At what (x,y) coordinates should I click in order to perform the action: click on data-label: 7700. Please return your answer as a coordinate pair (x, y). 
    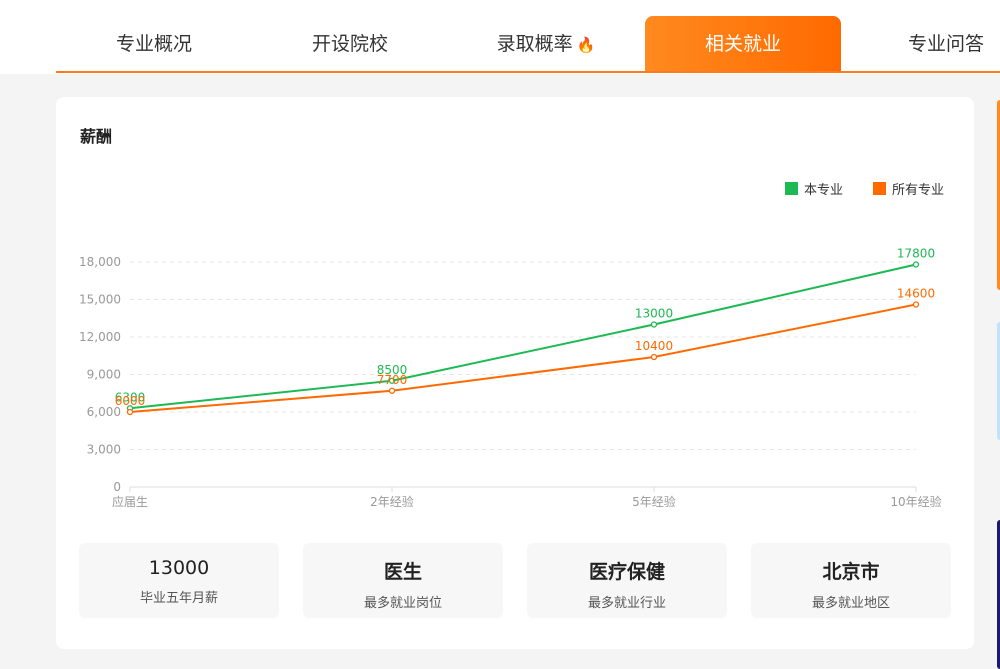
    Looking at the image, I should click on (392, 380).